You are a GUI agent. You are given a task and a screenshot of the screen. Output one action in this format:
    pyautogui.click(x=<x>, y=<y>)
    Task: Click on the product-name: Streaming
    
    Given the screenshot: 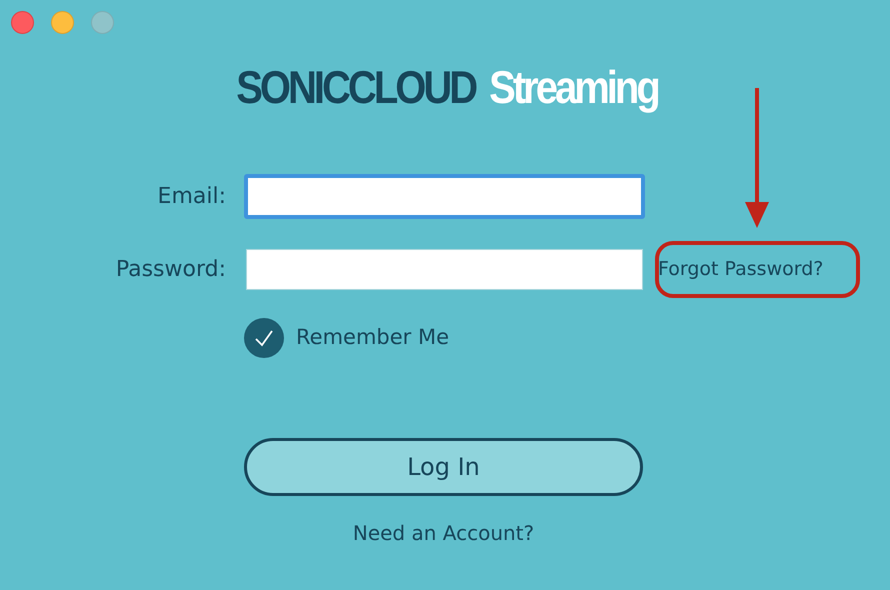 What is the action you would take?
    pyautogui.click(x=573, y=88)
    